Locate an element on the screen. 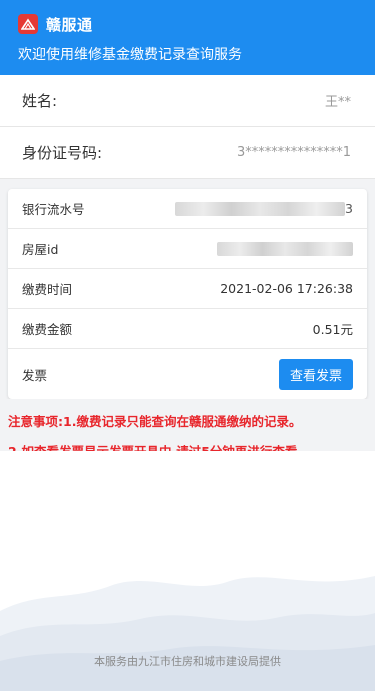 Image resolution: width=375 pixels, height=691 pixels. name-value: 王** is located at coordinates (337, 102).